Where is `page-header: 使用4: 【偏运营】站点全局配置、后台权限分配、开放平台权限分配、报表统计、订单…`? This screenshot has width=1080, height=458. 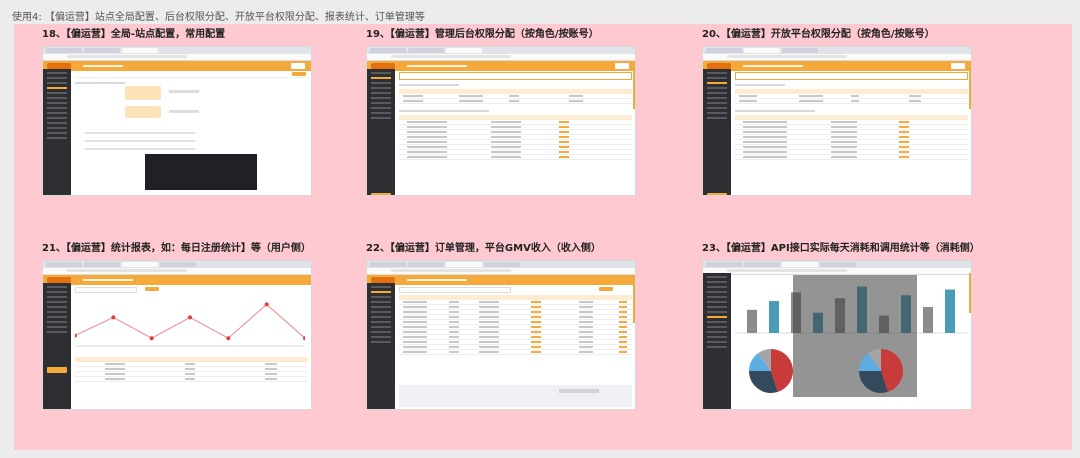 page-header: 使用4: 【偏运营】站点全局配置、后台权限分配、开放平台权限分配、报表统计、订单… is located at coordinates (218, 17).